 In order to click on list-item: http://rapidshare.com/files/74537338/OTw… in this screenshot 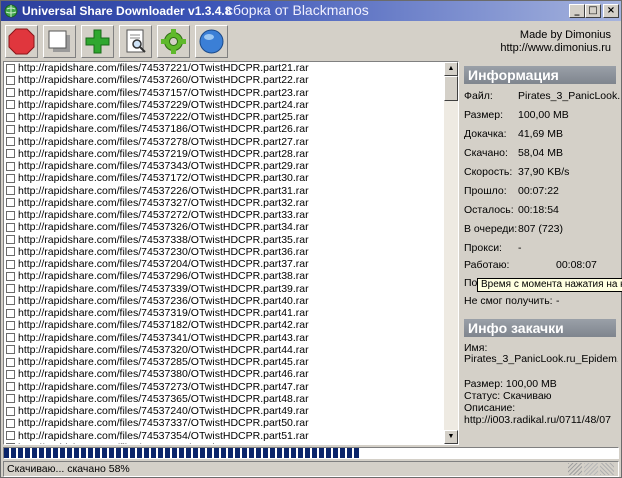, I will do `click(224, 240)`.